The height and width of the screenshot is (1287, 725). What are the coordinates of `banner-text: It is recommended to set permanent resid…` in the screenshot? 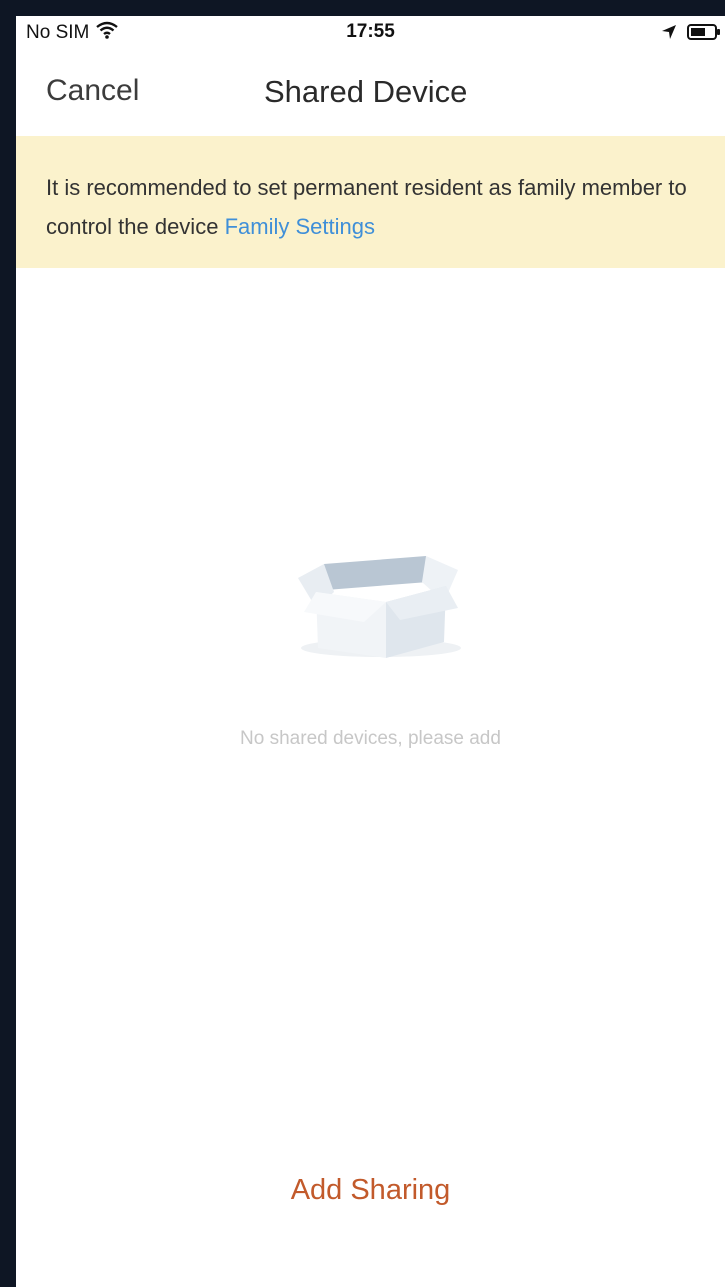 It's located at (376, 207).